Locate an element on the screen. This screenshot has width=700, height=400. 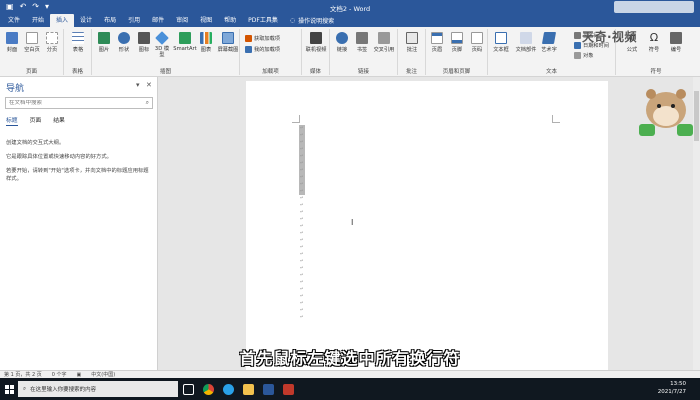
link-button: 链接 is located at coordinates (342, 42).